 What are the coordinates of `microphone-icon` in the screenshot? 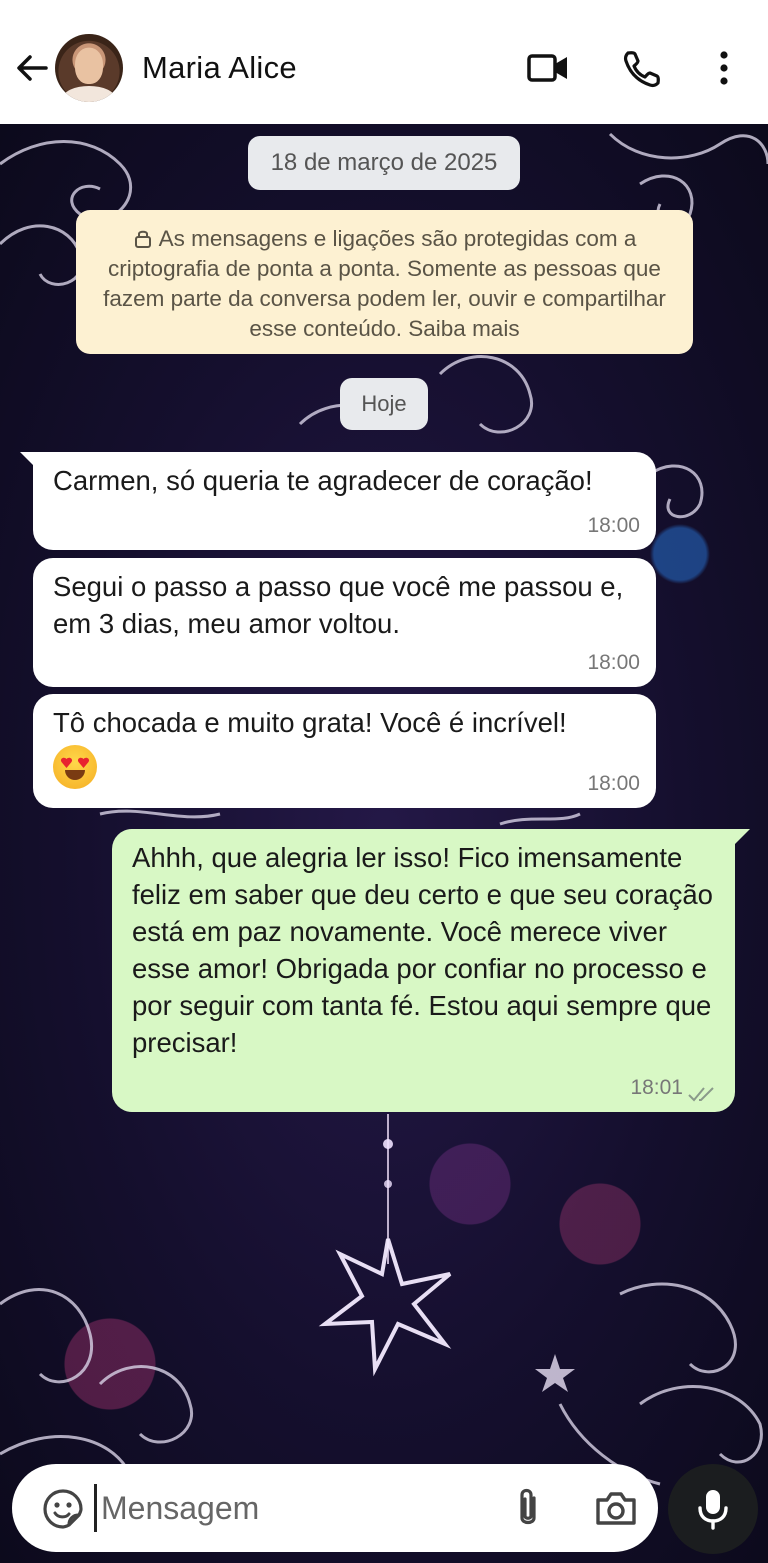 It's located at (713, 1510).